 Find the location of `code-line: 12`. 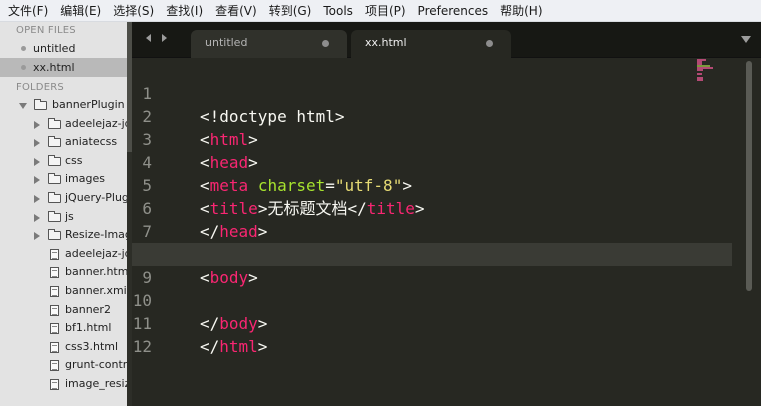

code-line: 12 is located at coordinates (432, 334).